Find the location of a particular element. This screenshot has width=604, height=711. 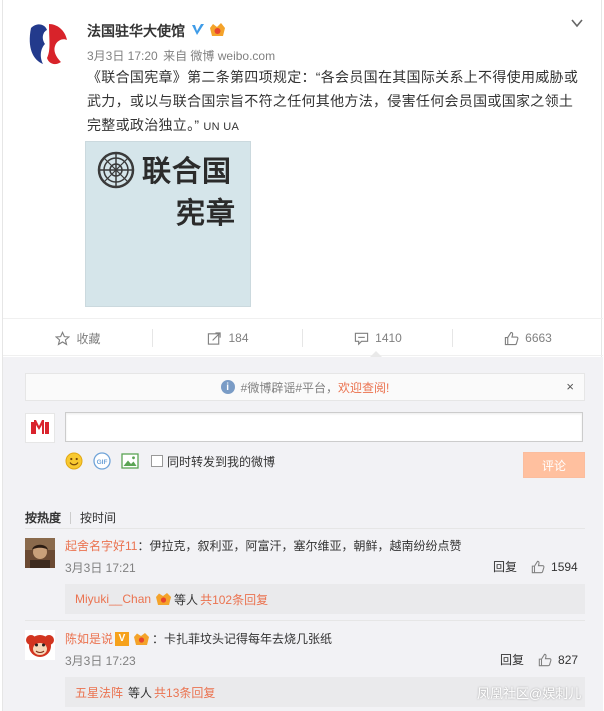

like-button: 6663 is located at coordinates (528, 338).